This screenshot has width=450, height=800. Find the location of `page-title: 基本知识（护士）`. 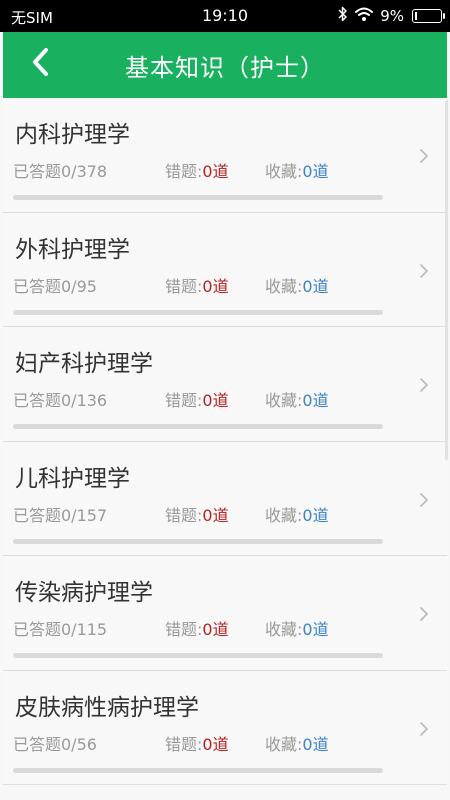

page-title: 基本知识（护士） is located at coordinates (225, 68).